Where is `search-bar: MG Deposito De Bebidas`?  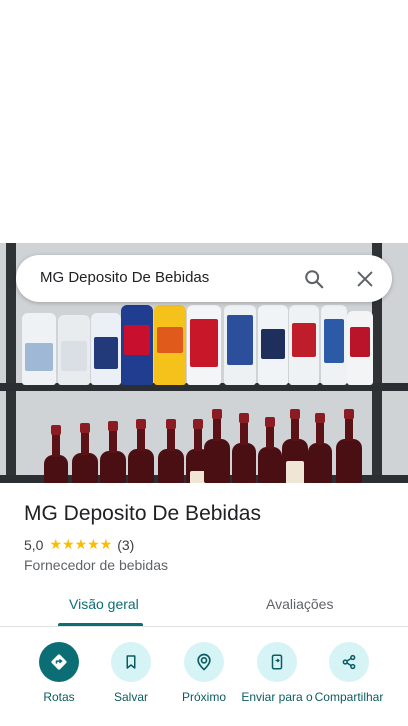
search-bar: MG Deposito De Bebidas is located at coordinates (204, 278).